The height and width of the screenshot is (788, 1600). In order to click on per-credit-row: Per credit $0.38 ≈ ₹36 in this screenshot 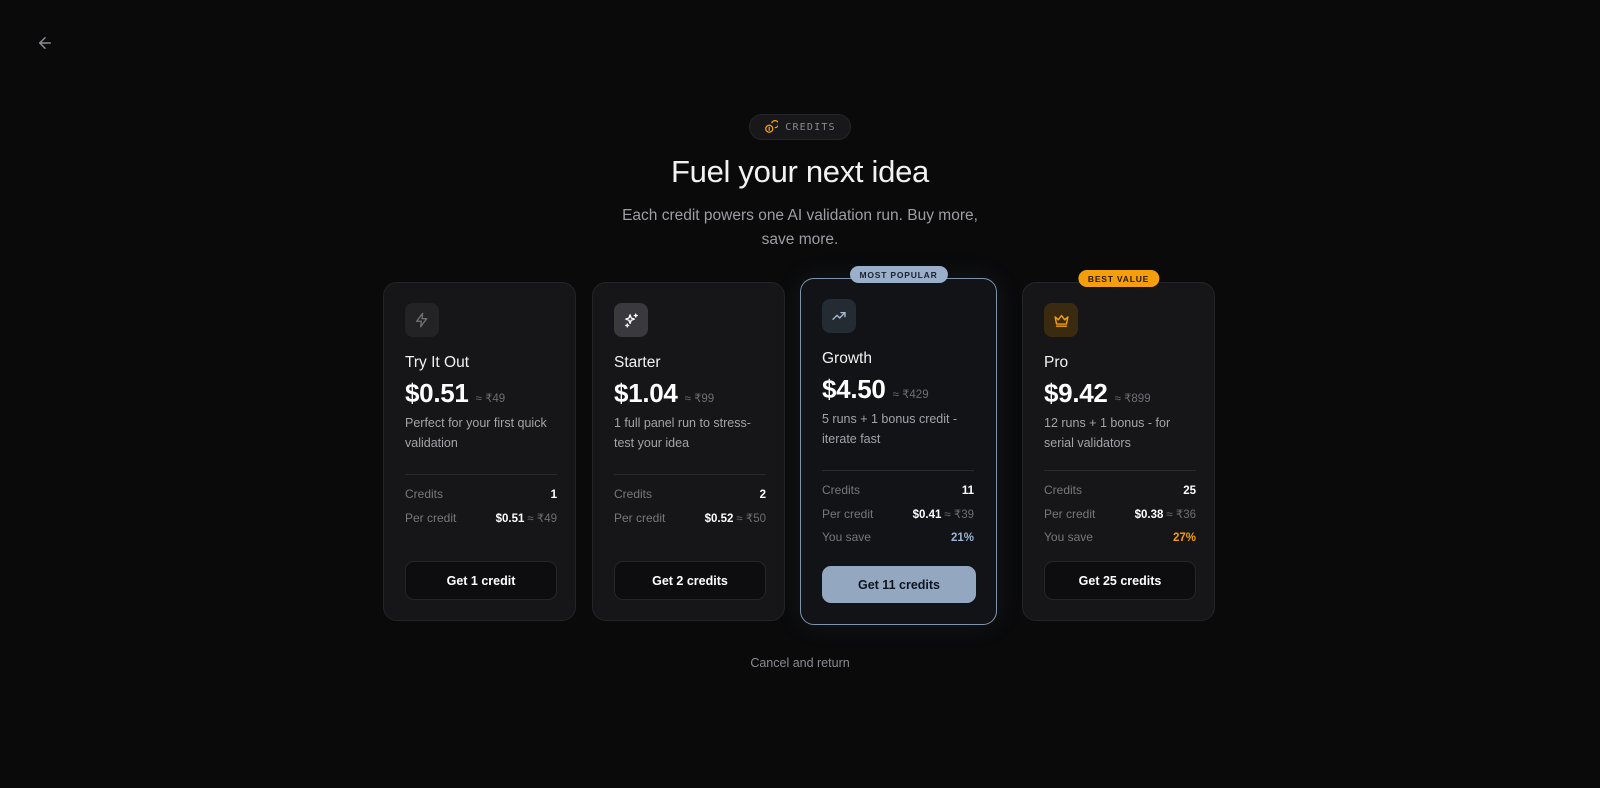, I will do `click(1120, 513)`.